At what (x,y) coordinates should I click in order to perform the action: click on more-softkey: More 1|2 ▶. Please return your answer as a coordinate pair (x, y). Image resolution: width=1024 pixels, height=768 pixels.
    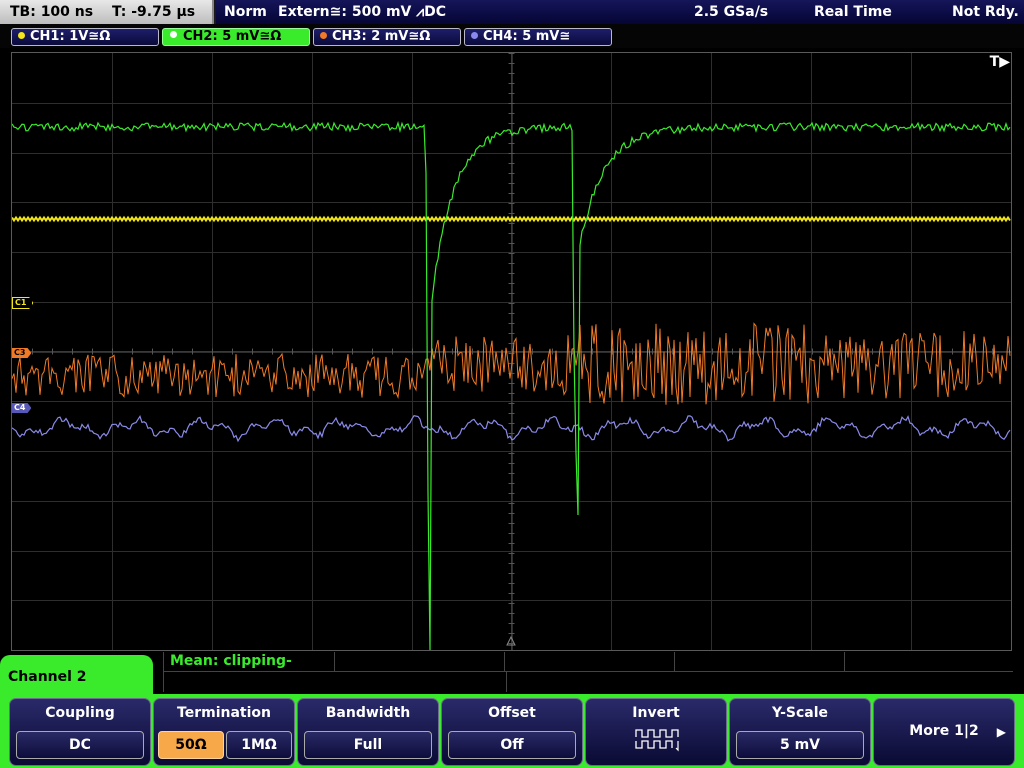
    Looking at the image, I should click on (944, 732).